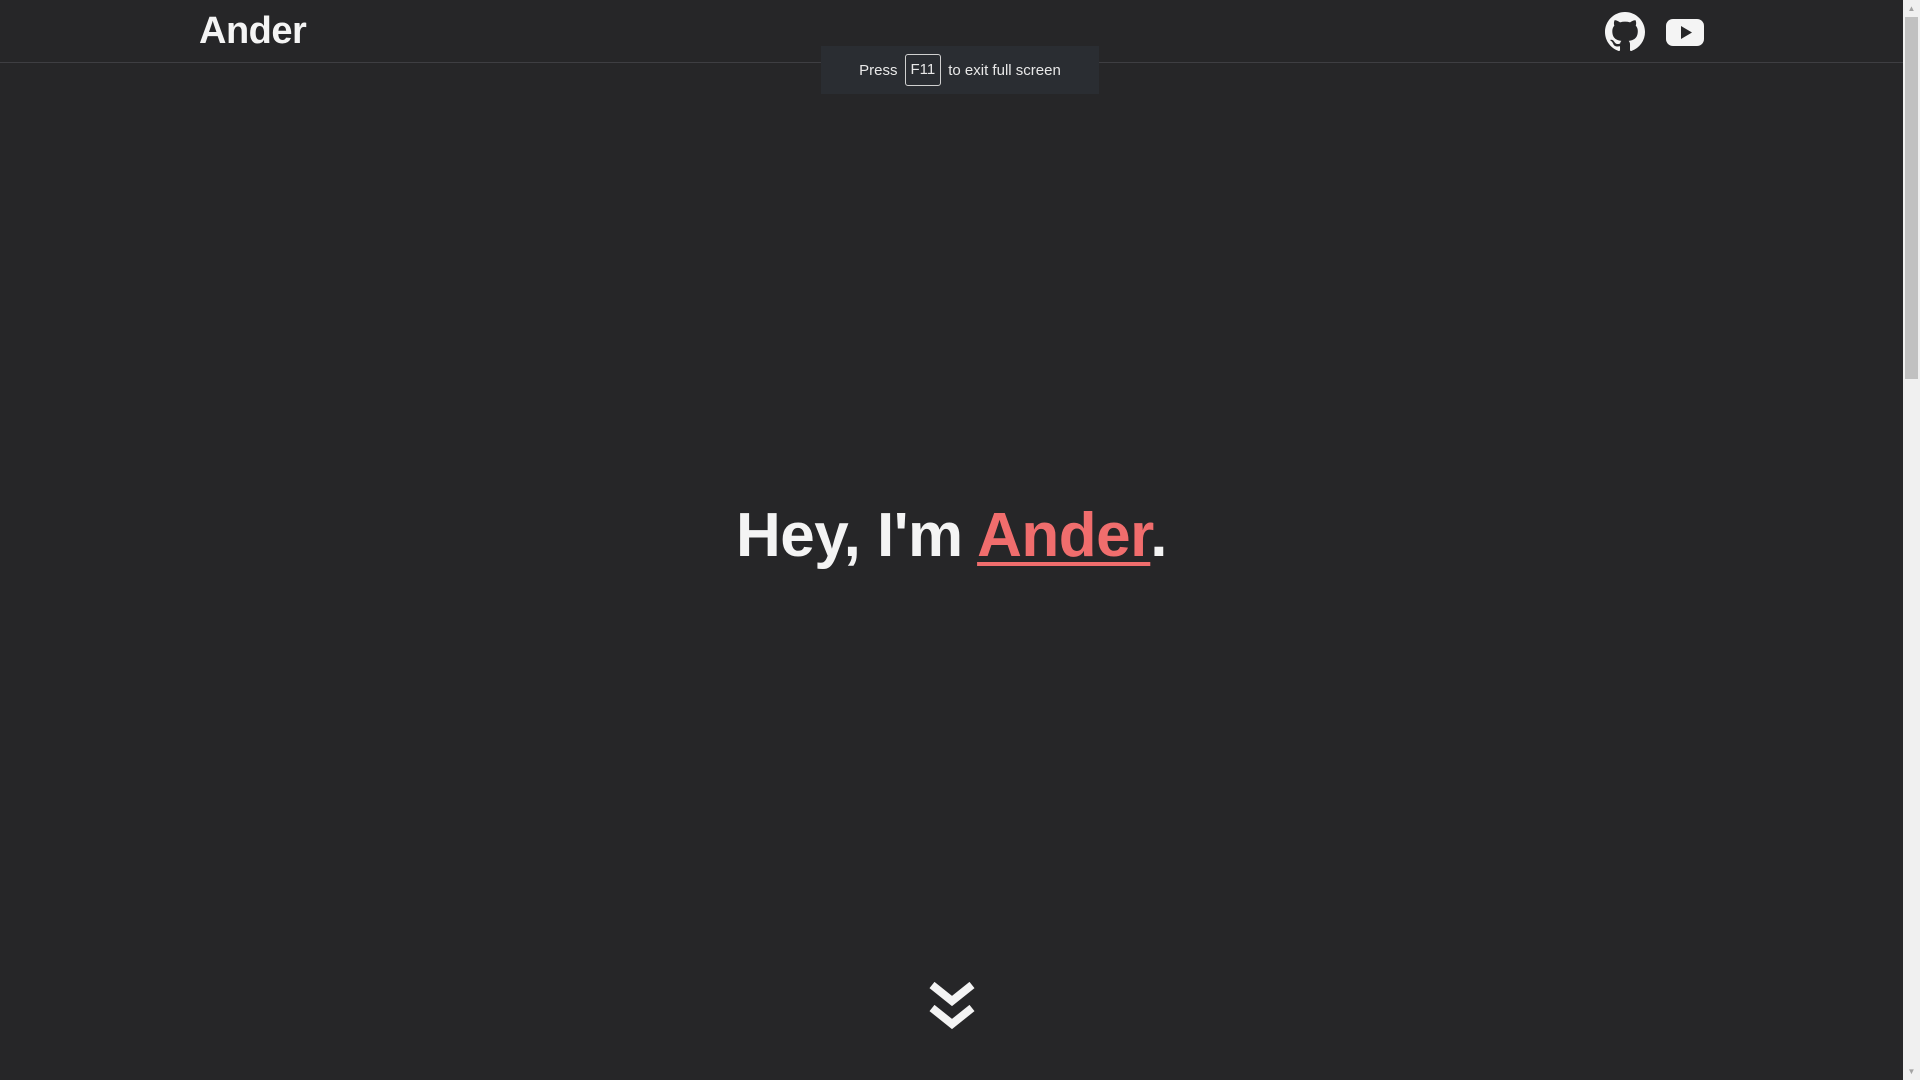 The height and width of the screenshot is (1080, 1920). What do you see at coordinates (878, 70) in the screenshot?
I see `fullscreen-notice-prefix: Press` at bounding box center [878, 70].